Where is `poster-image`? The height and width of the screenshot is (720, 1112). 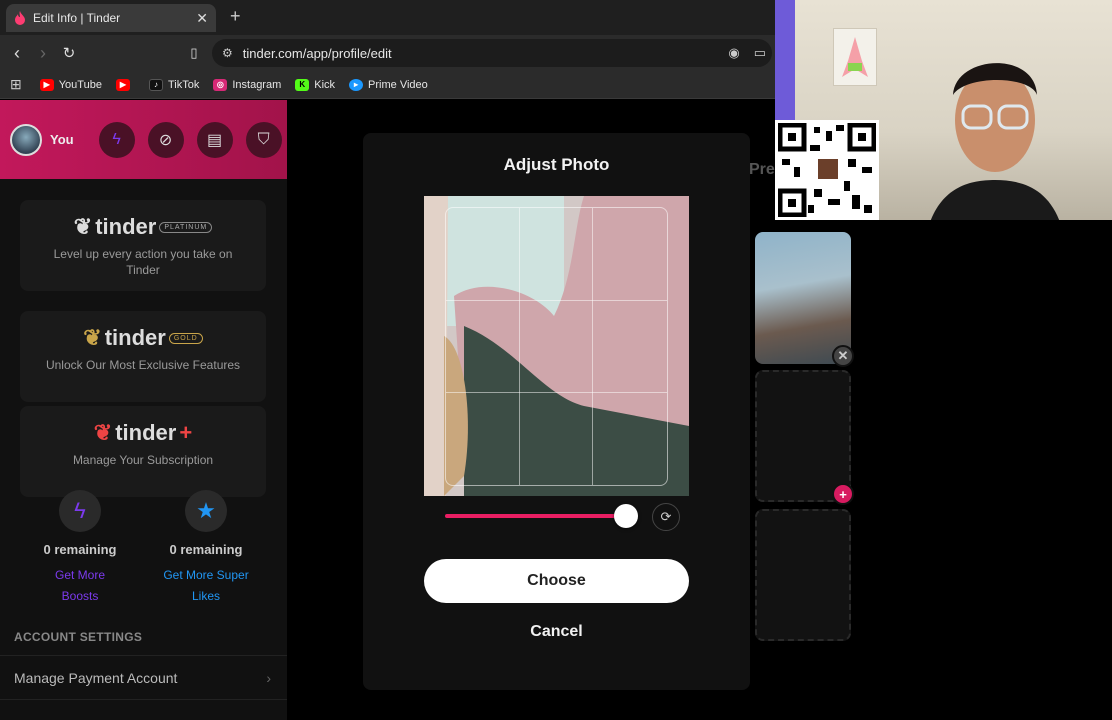 poster-image is located at coordinates (855, 57).